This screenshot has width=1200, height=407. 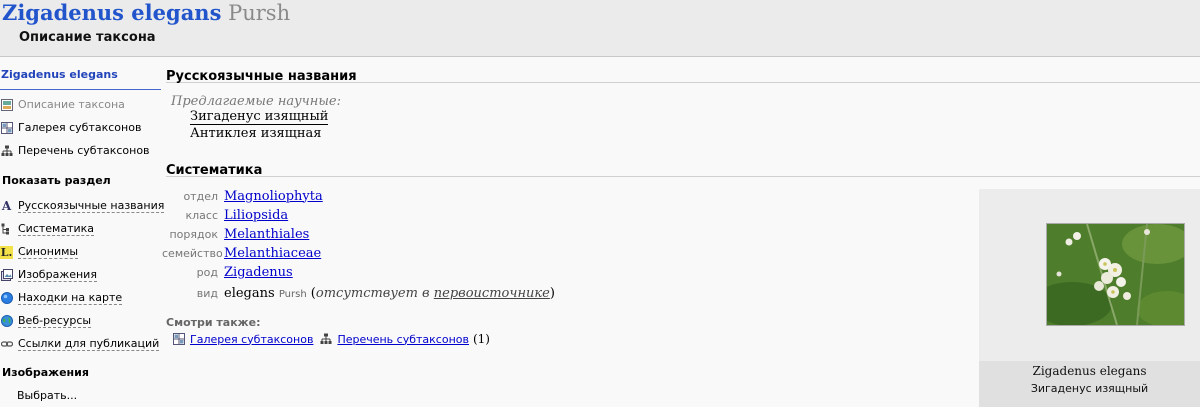 I want to click on chain-link-icon, so click(x=6, y=344).